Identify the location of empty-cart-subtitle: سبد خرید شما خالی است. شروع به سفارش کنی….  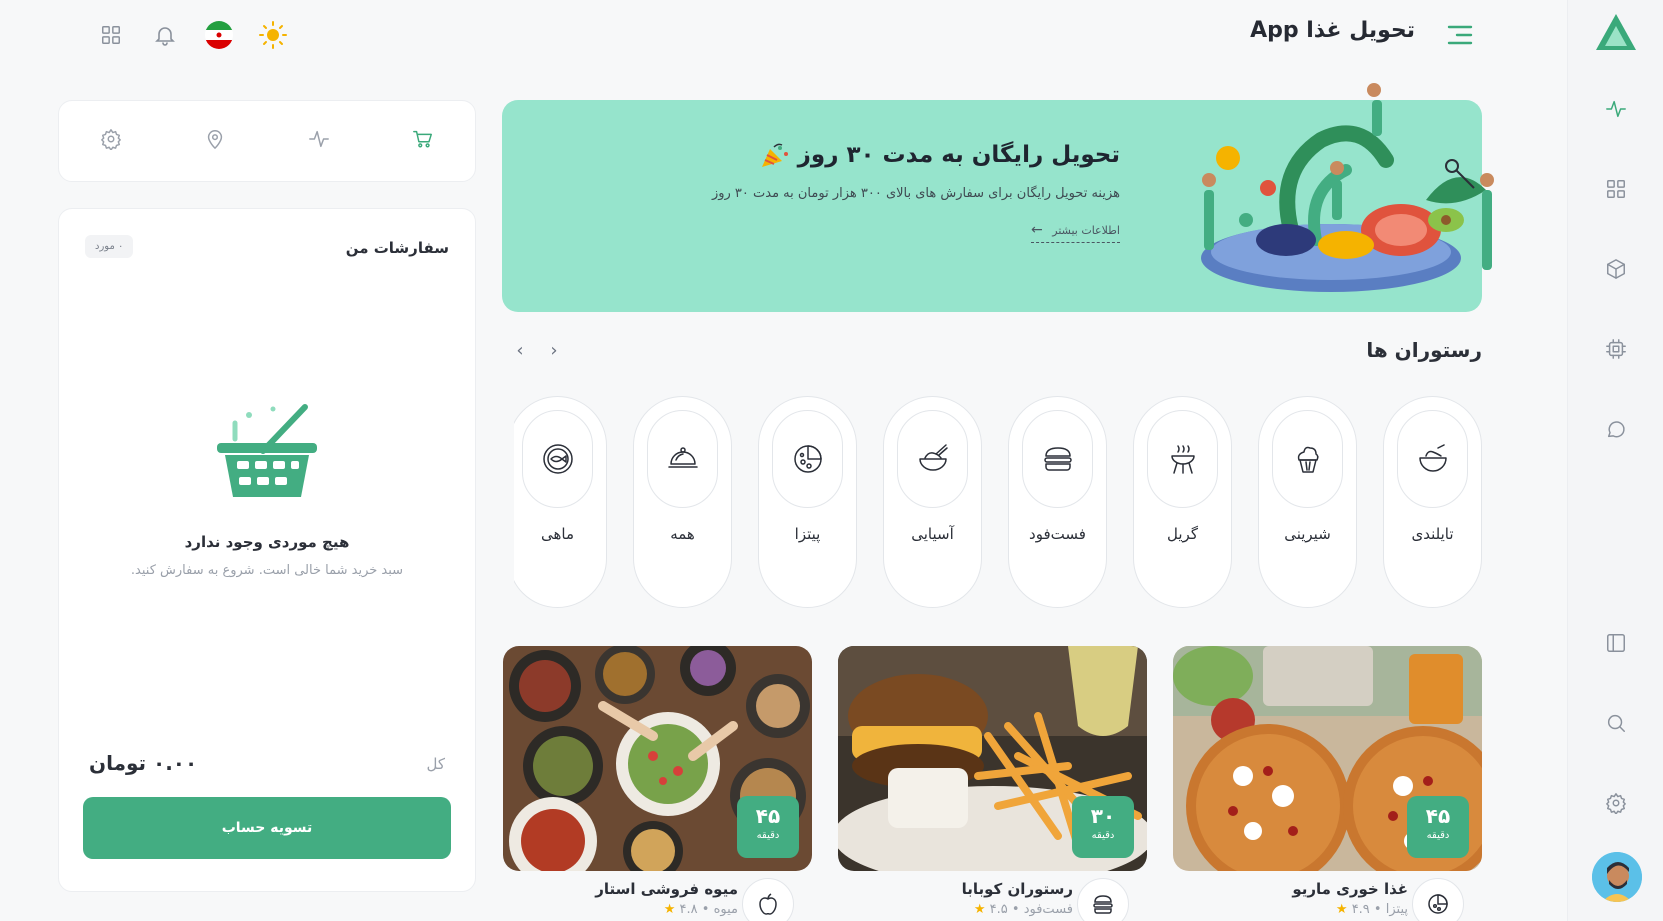
(267, 570).